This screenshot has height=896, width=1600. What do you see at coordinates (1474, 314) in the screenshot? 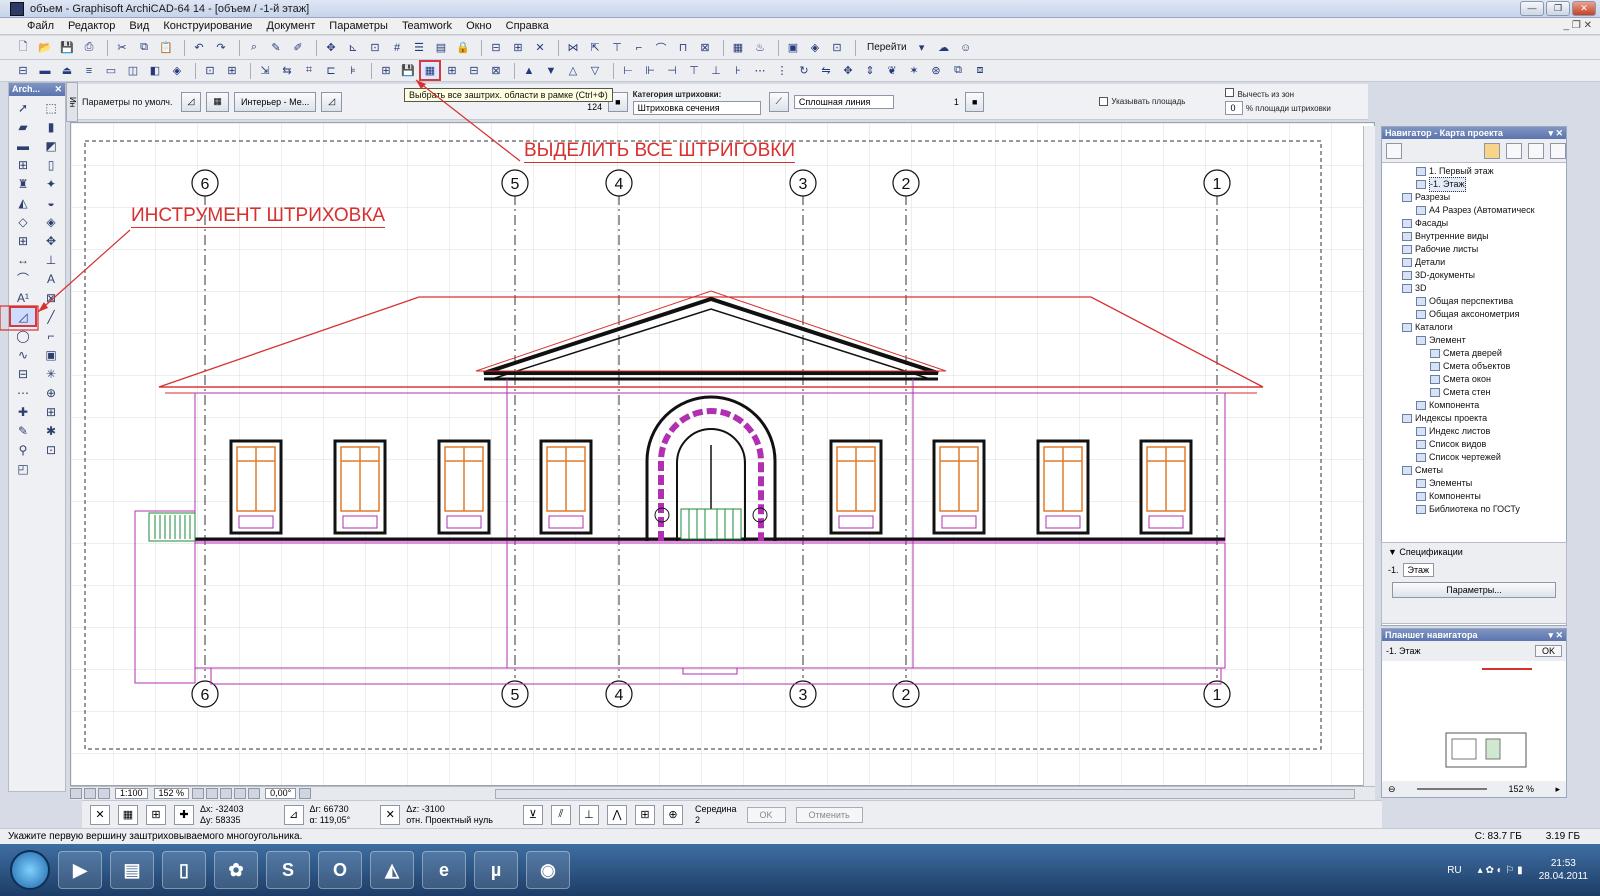
I see `tree-item: Общая аксонометрия` at bounding box center [1474, 314].